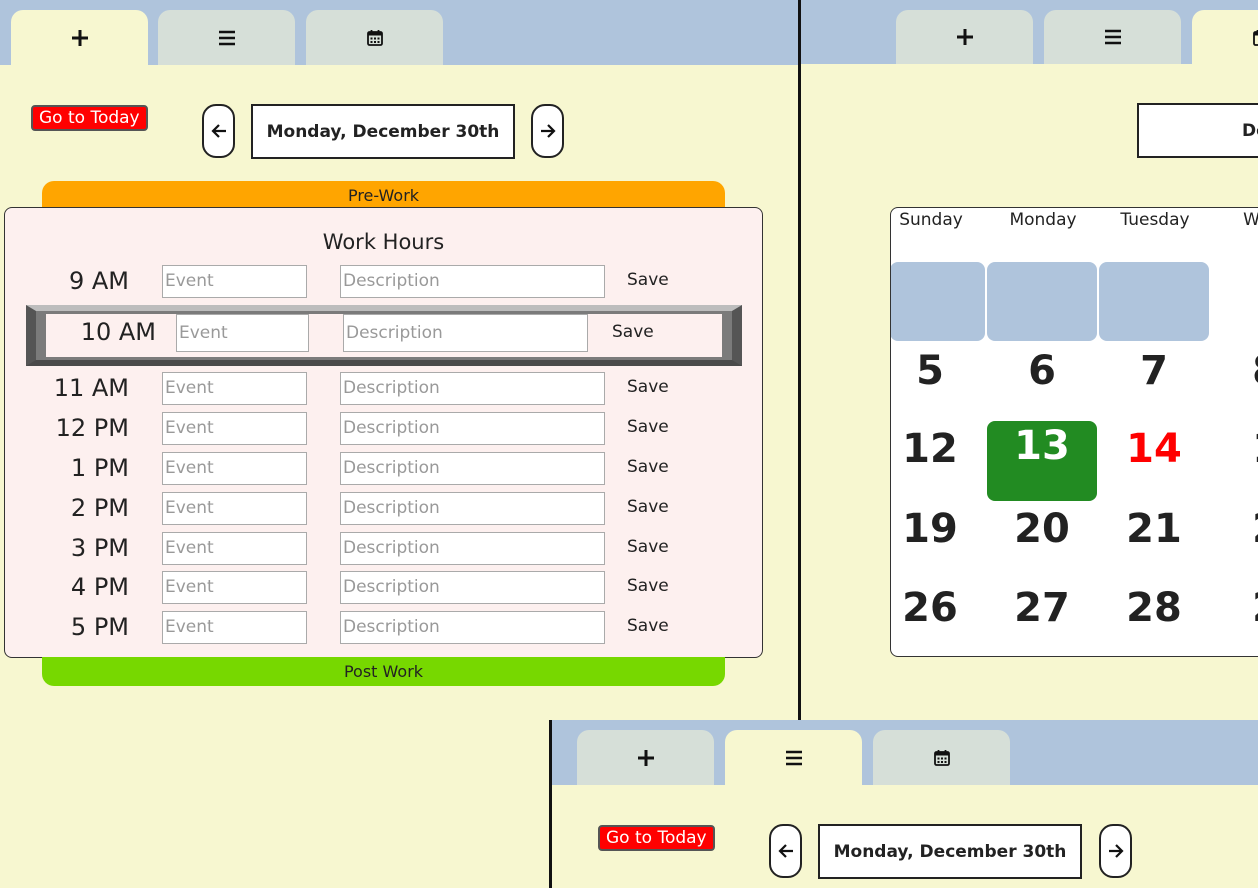  Describe the element at coordinates (1042, 461) in the screenshot. I see `selected-day-cell: 13` at that location.